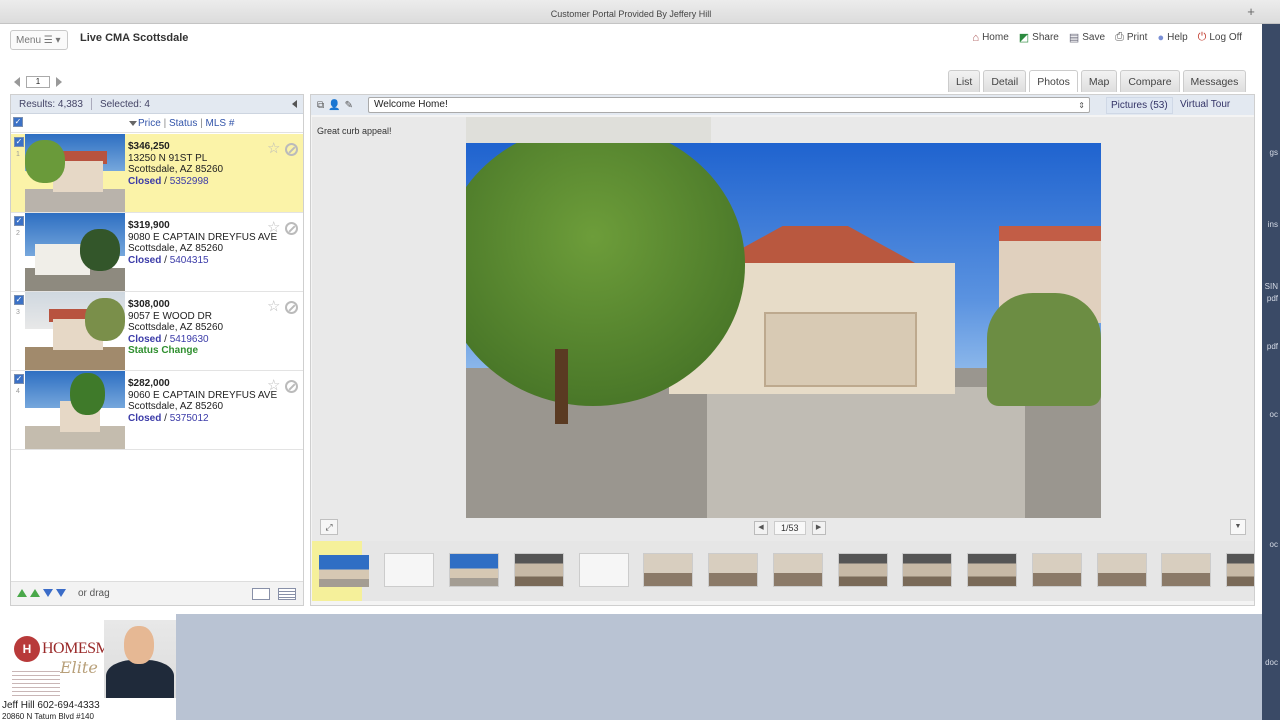  What do you see at coordinates (36, 683) in the screenshot?
I see `contact-fine-print` at bounding box center [36, 683].